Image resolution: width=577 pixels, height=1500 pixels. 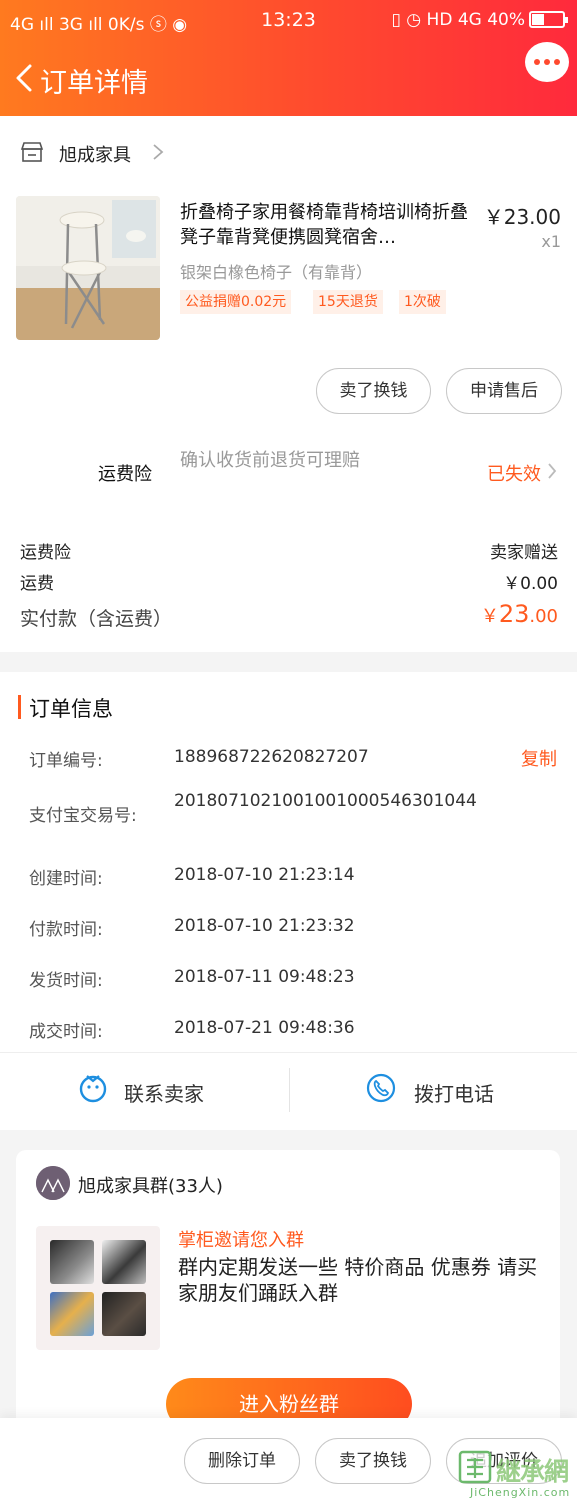 What do you see at coordinates (66, 1032) in the screenshot?
I see `info-label: 成交时间:` at bounding box center [66, 1032].